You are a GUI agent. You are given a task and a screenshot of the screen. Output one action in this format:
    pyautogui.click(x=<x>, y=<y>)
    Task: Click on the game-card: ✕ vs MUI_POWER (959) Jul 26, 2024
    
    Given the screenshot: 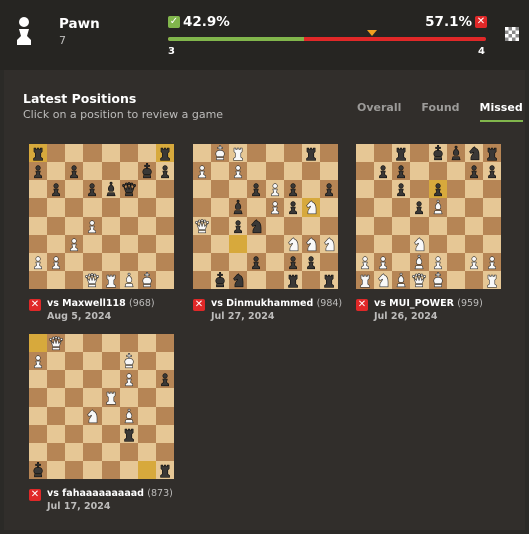 What is the action you would take?
    pyautogui.click(x=428, y=233)
    